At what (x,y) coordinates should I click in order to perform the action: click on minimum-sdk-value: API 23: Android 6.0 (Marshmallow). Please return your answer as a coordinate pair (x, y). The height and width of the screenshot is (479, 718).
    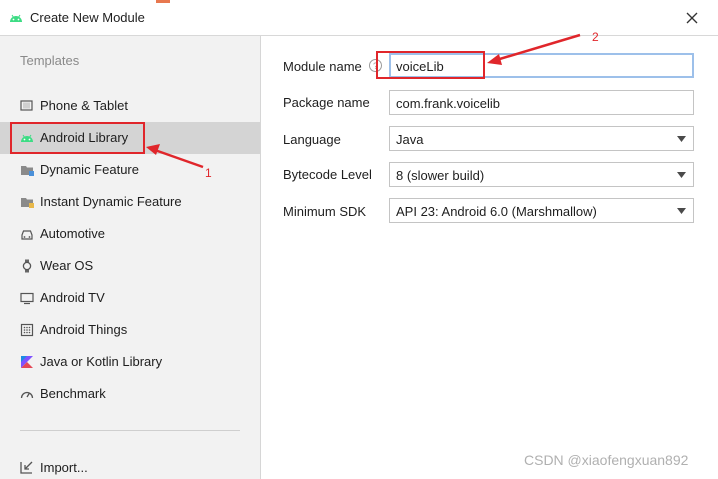
    Looking at the image, I should click on (496, 211).